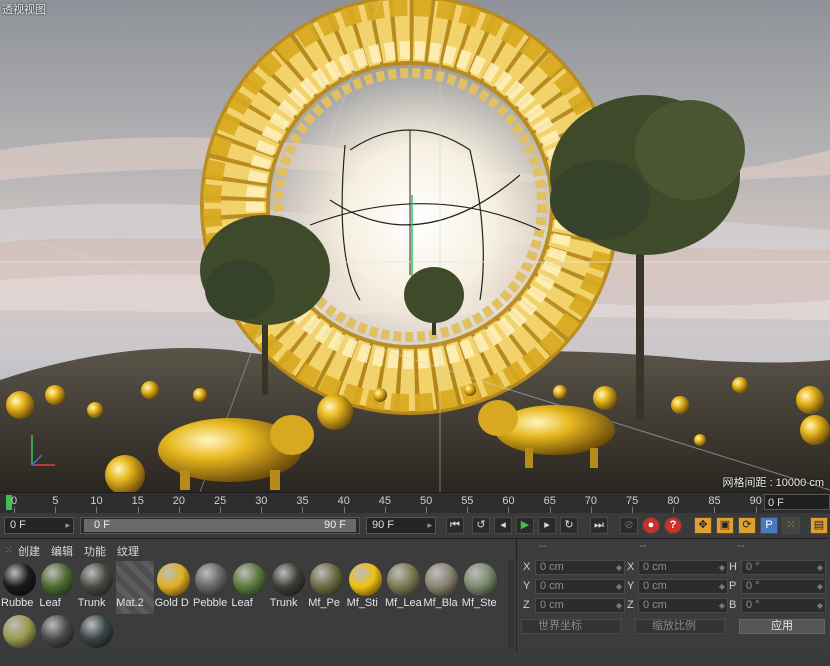 The image size is (830, 666). Describe the element at coordinates (655, 567) in the screenshot. I see `size-x-value: 0 cm` at that location.